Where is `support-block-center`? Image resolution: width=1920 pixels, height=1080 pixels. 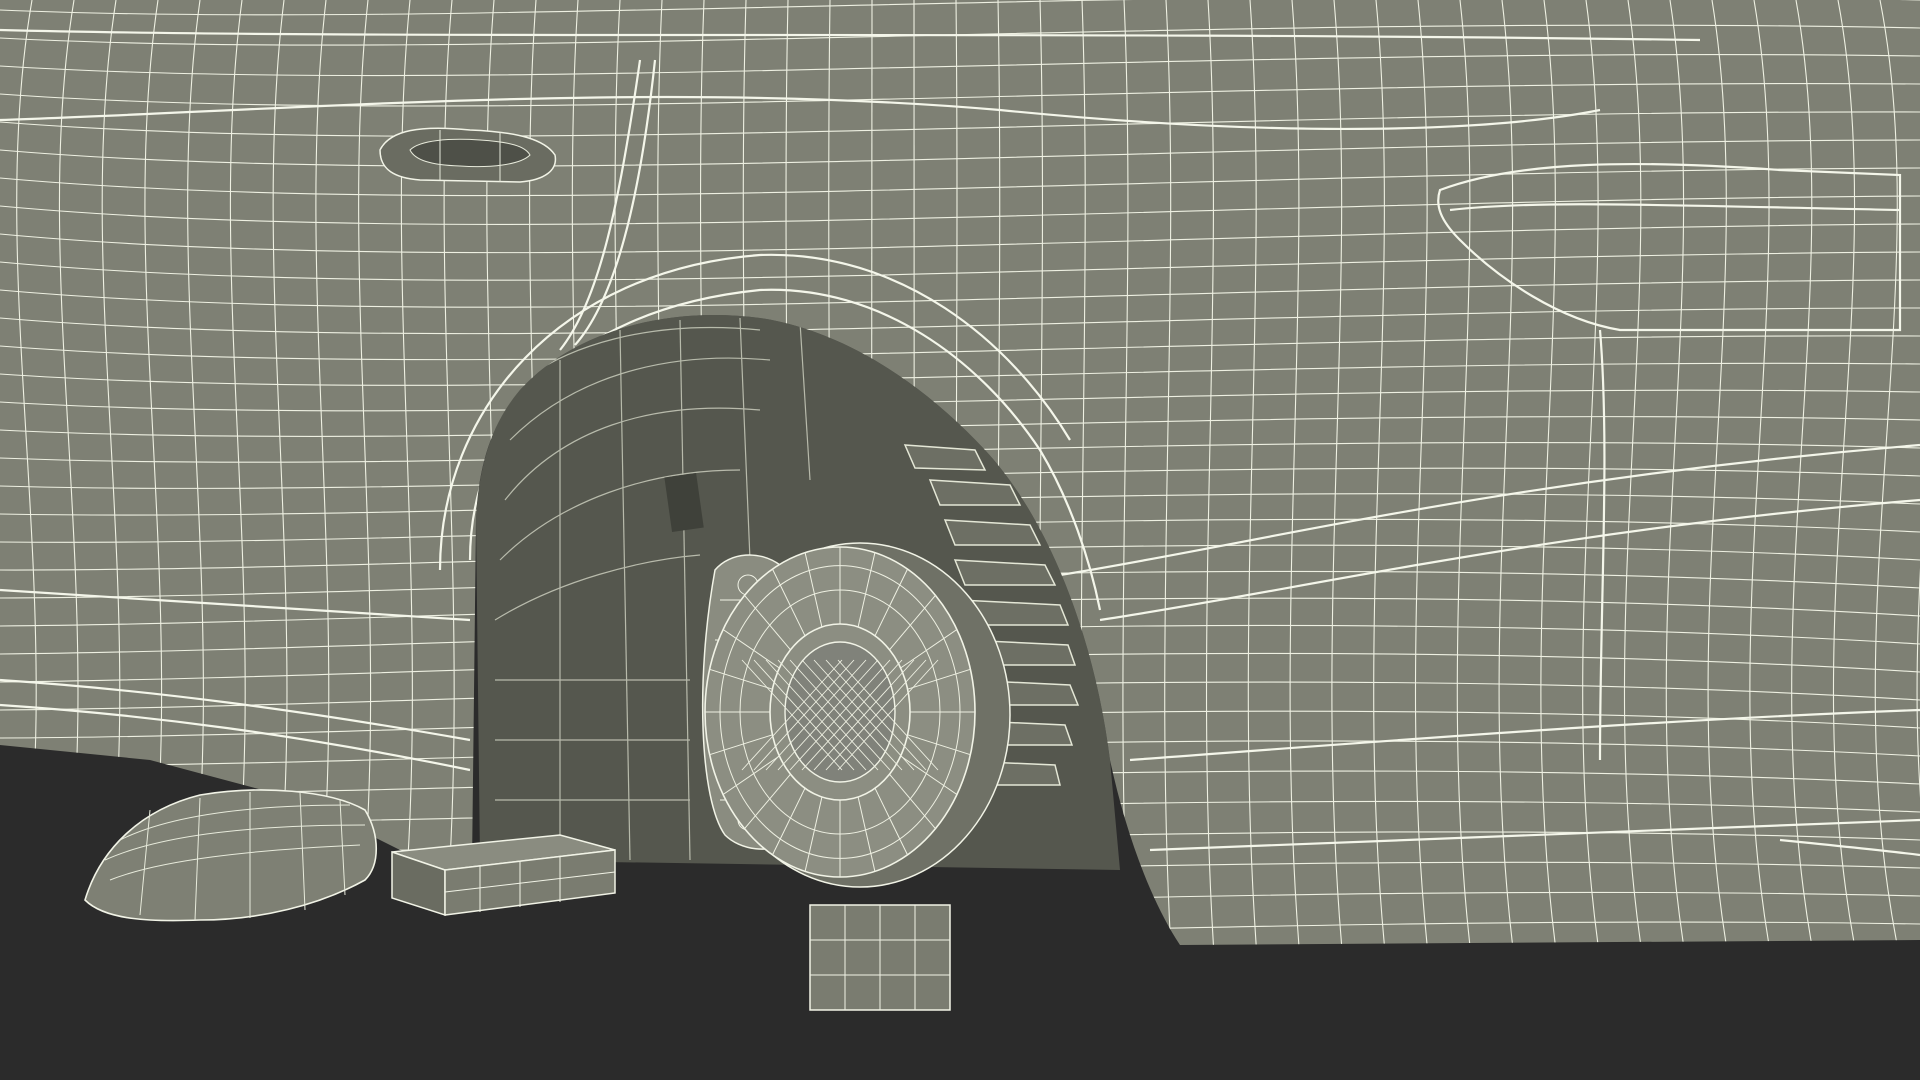 support-block-center is located at coordinates (880, 957).